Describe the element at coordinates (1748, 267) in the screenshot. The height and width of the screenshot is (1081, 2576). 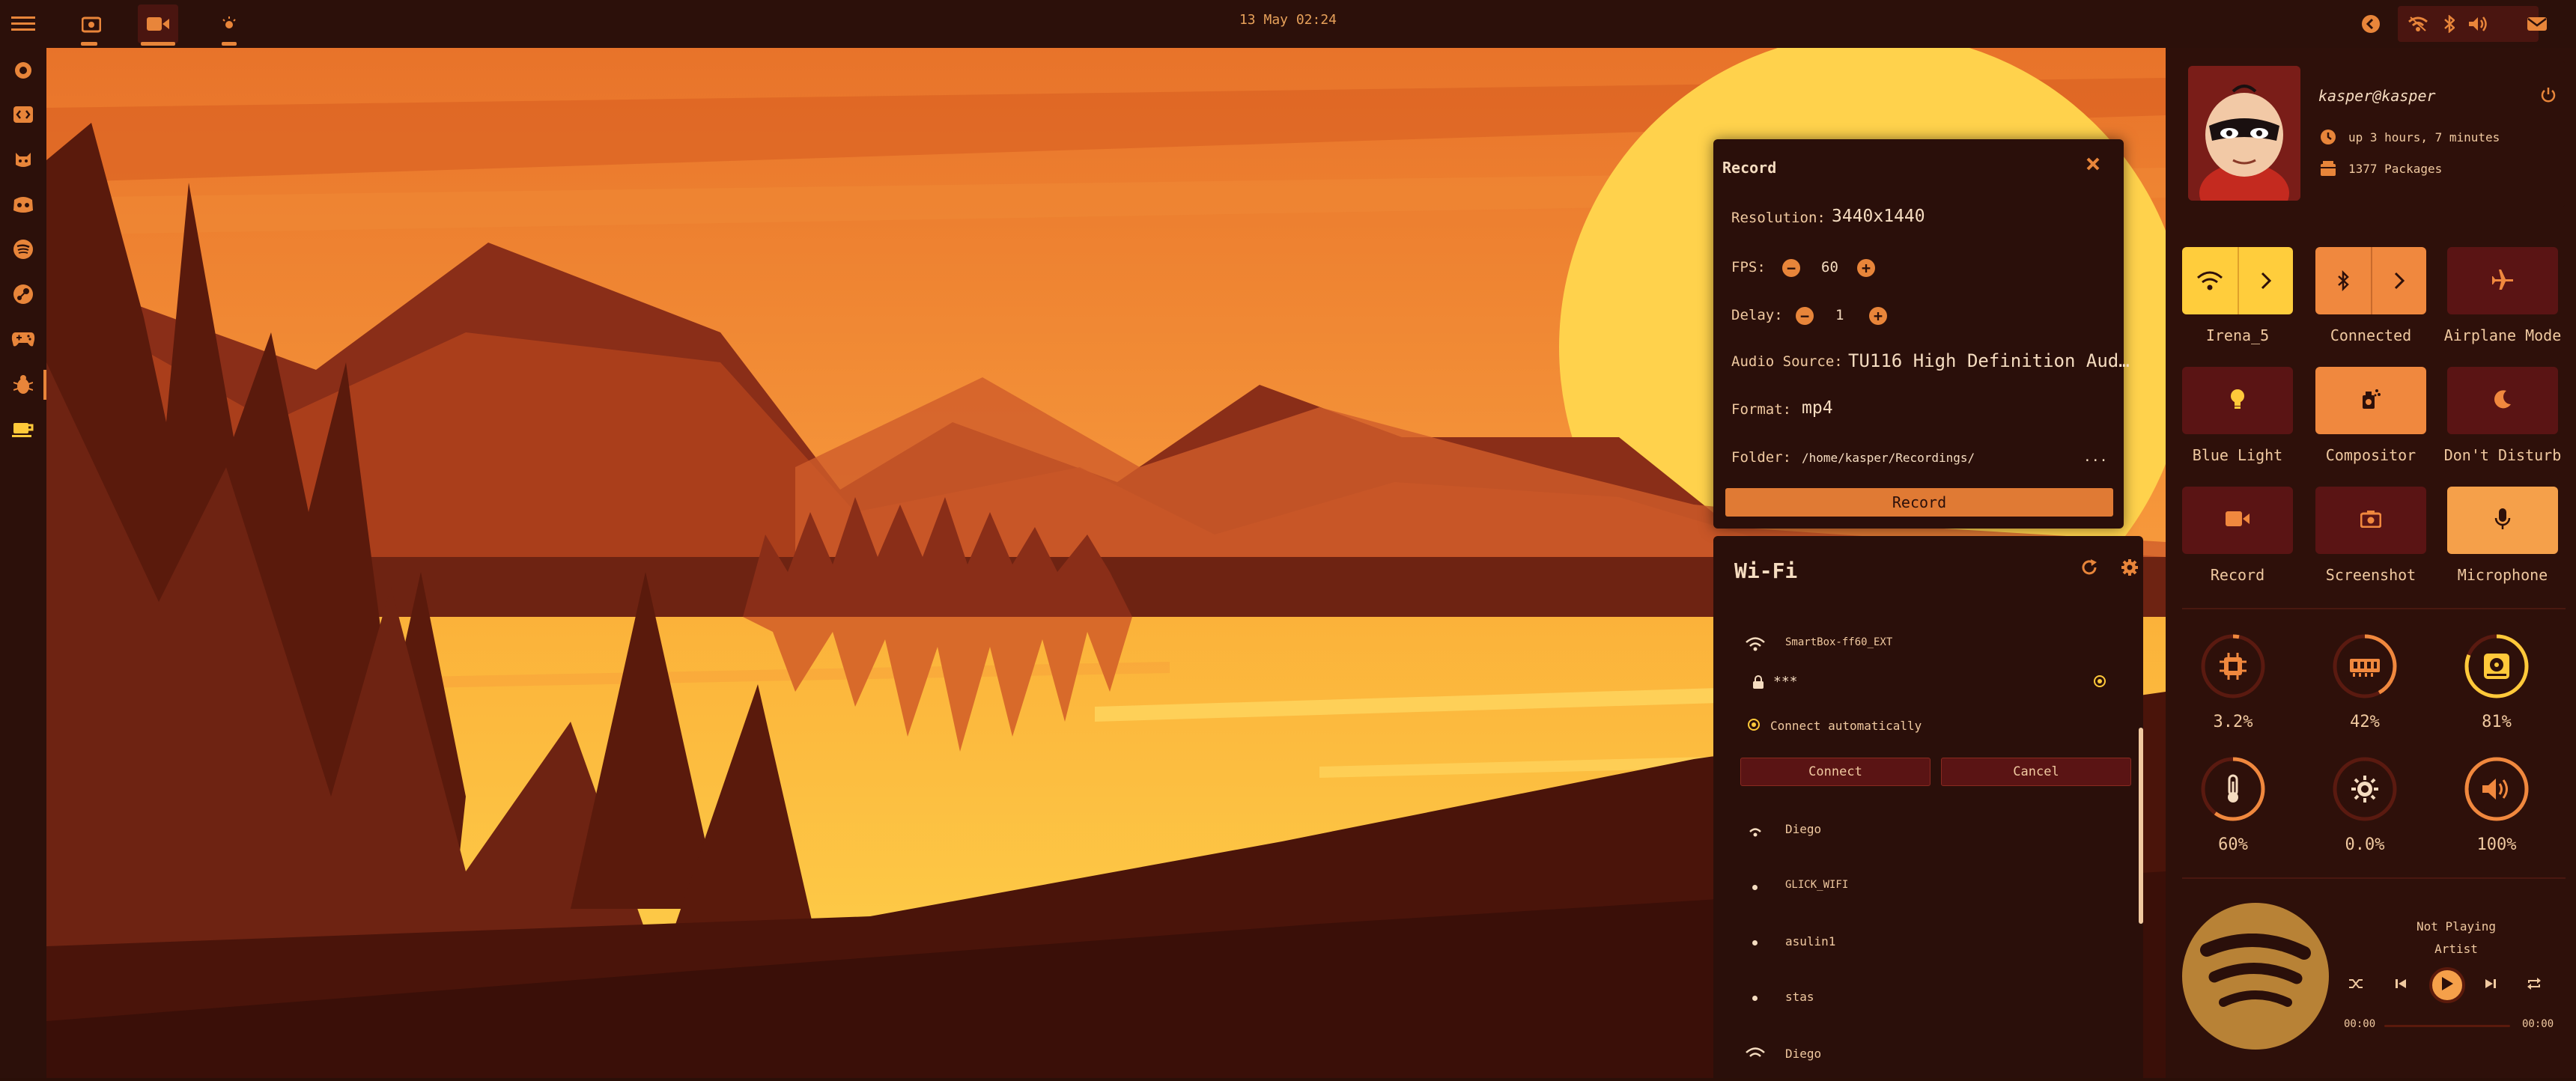
I see `fps-label: FPS:` at that location.